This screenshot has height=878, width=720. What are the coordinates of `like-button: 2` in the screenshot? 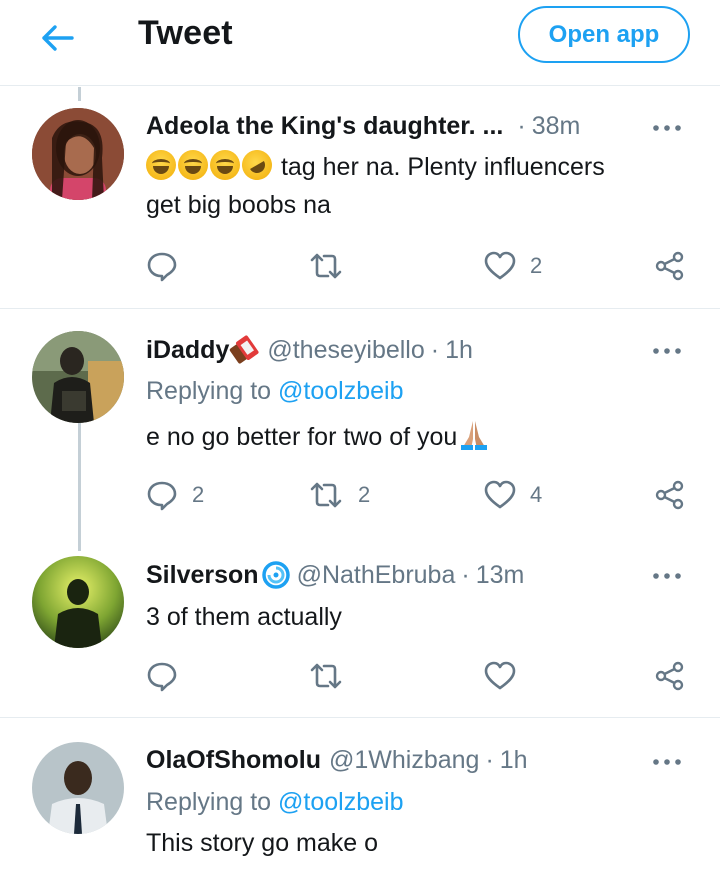 It's located at (513, 266).